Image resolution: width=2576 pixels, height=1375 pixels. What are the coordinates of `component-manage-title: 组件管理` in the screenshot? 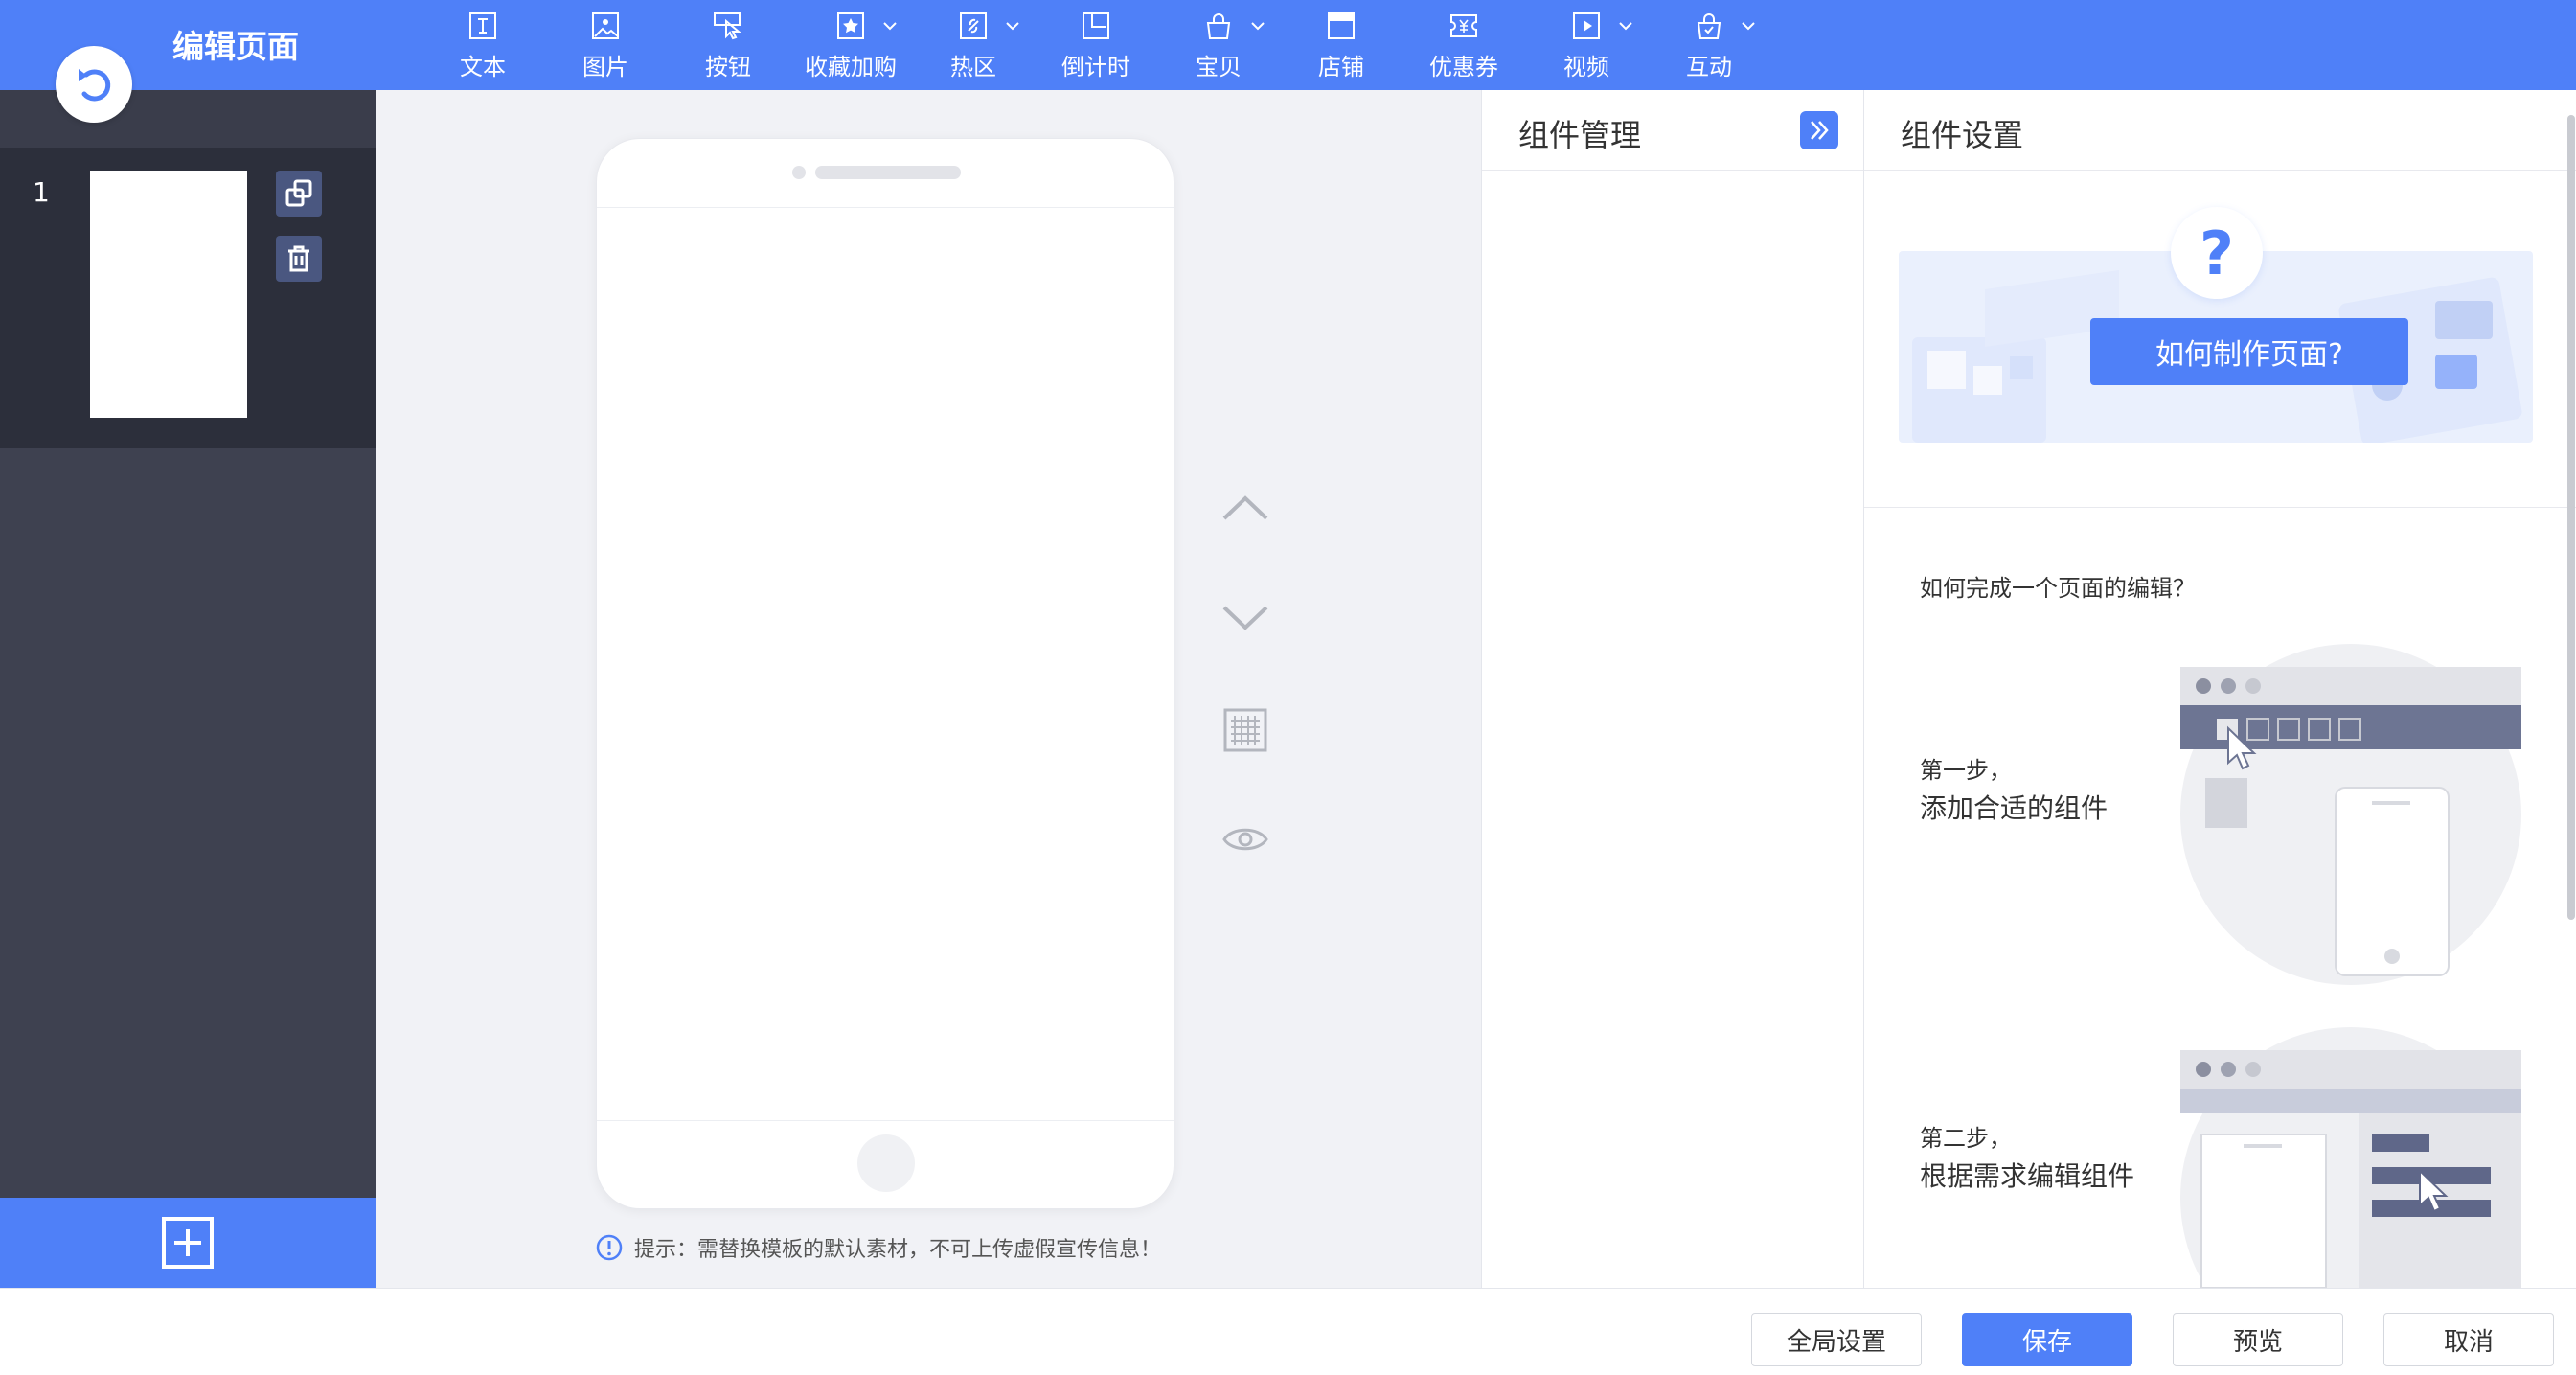 It's located at (1580, 135).